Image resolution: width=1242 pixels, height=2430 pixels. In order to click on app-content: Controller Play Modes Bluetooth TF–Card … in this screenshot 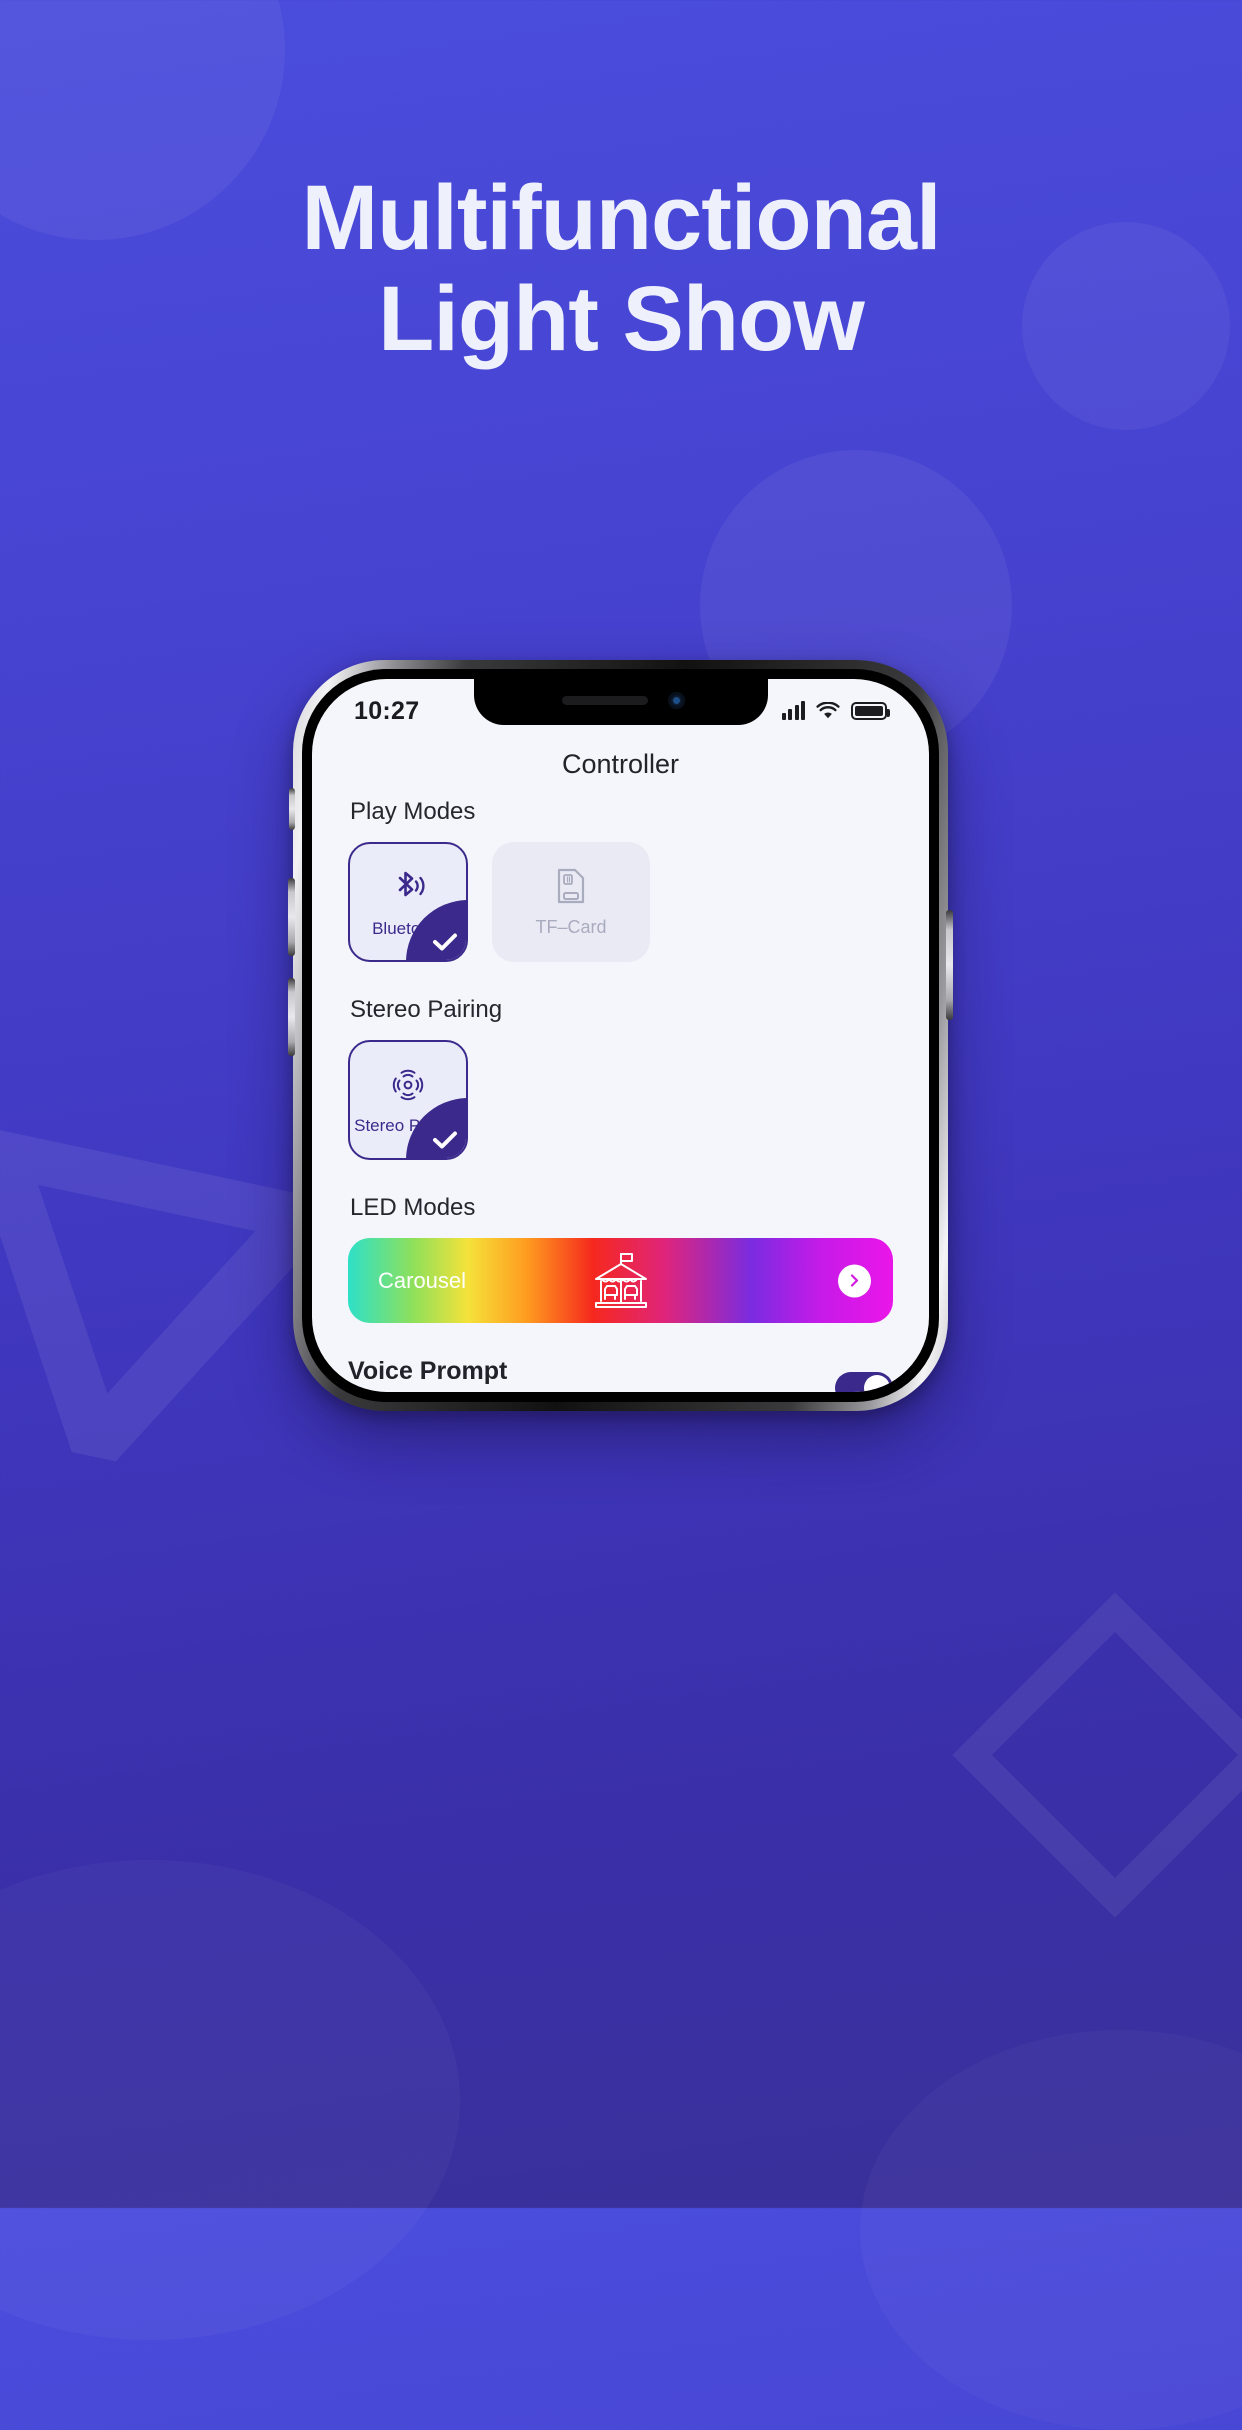, I will do `click(620, 1064)`.